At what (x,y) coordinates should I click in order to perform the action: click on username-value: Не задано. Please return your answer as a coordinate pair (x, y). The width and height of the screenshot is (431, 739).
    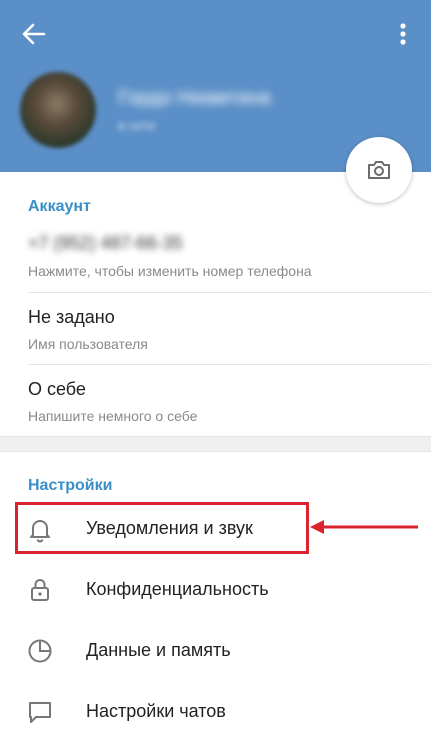
    Looking at the image, I should click on (71, 317).